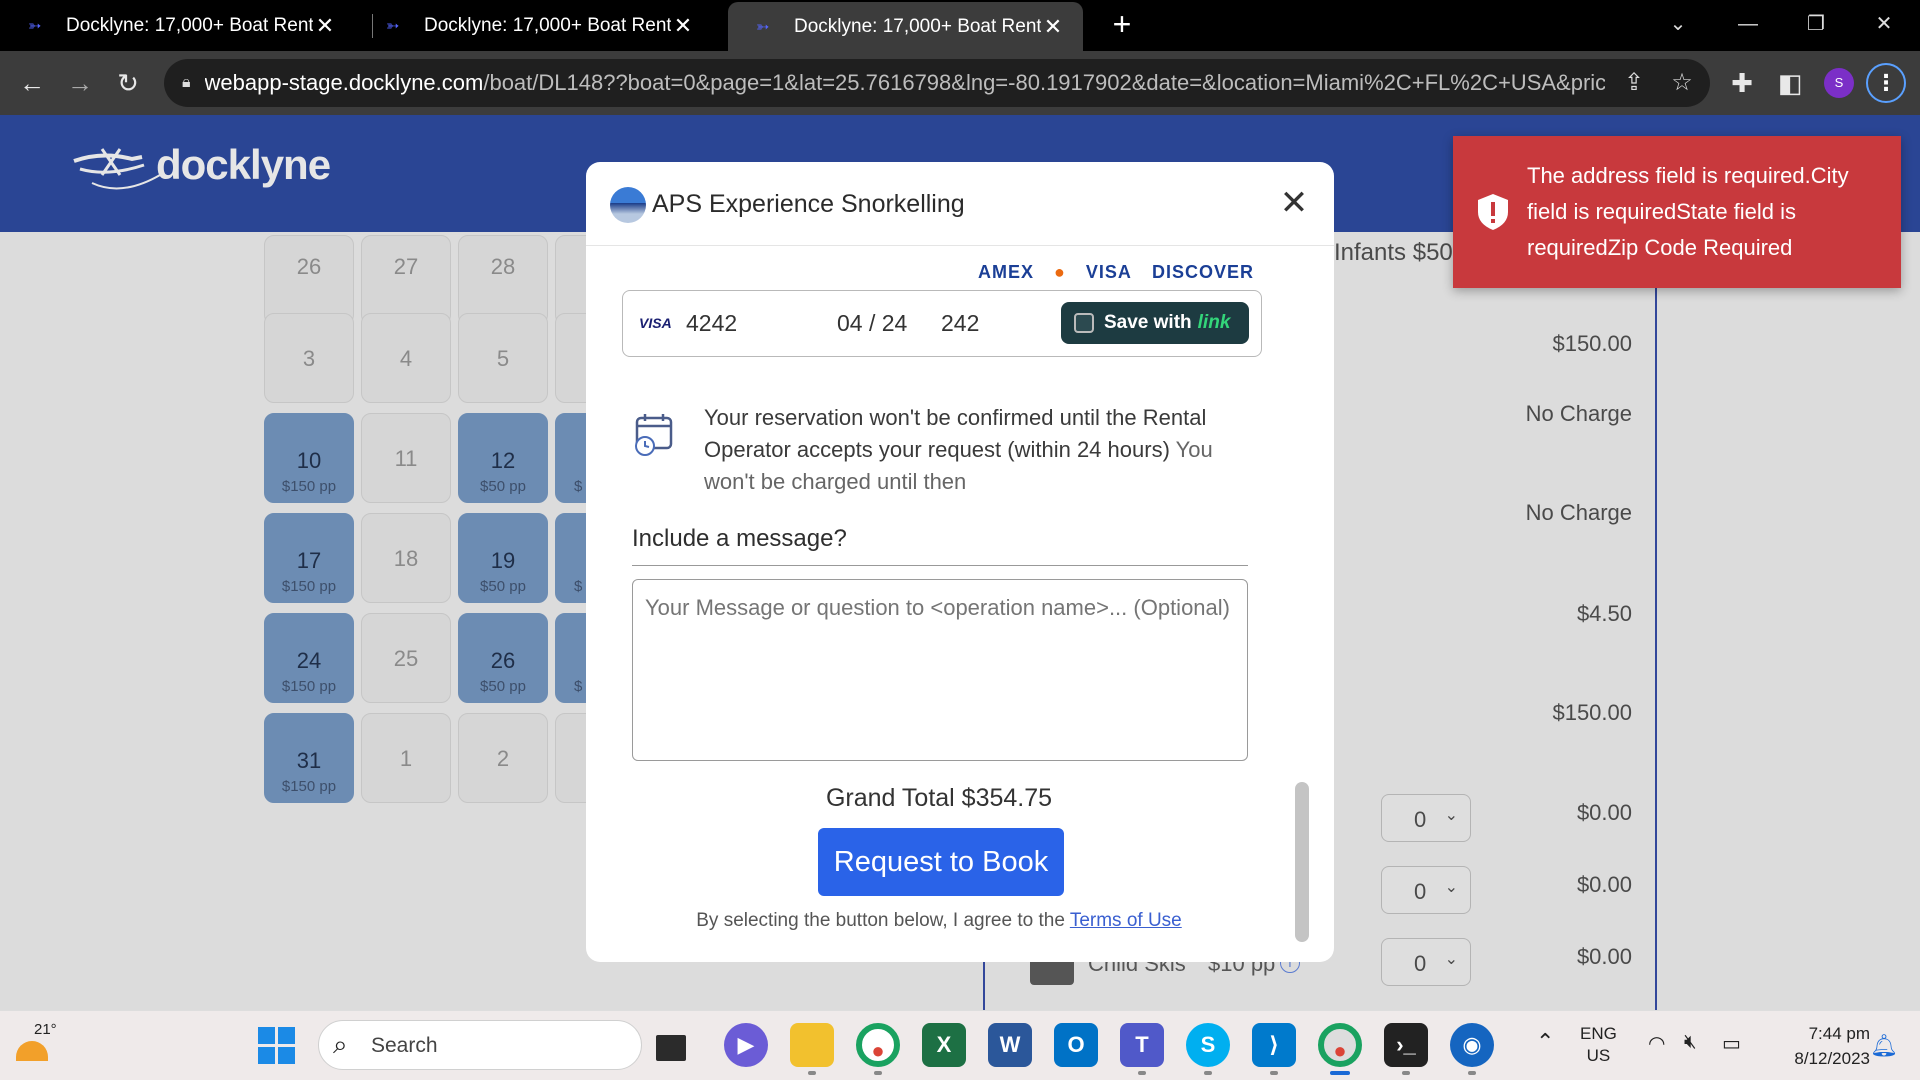 Image resolution: width=1920 pixels, height=1080 pixels. I want to click on restore-icon: ❐, so click(1816, 24).